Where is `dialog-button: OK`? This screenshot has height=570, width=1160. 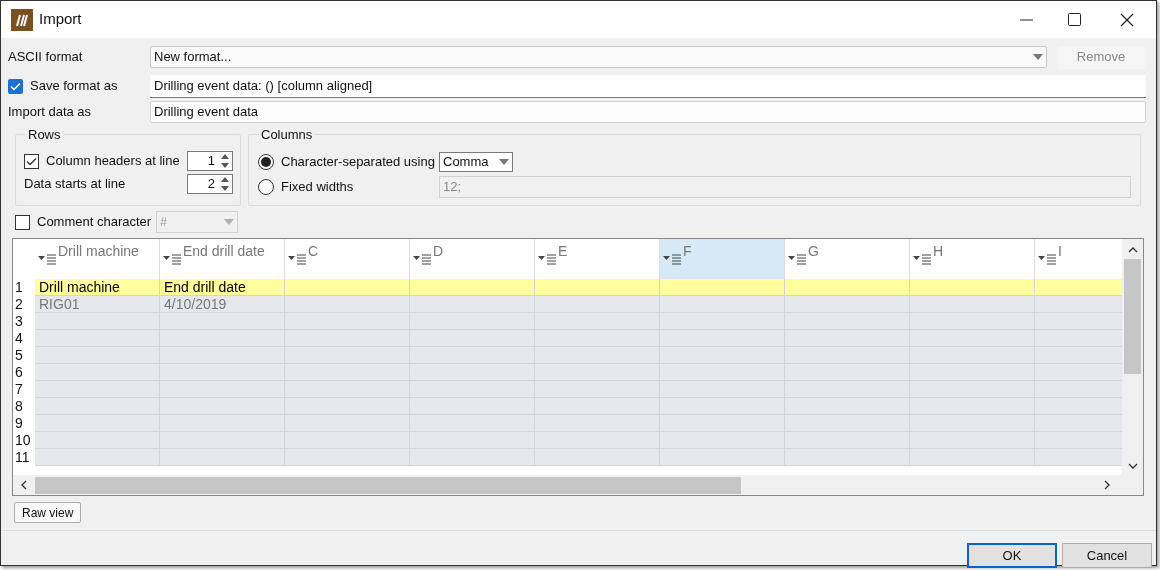
dialog-button: OK is located at coordinates (1012, 555).